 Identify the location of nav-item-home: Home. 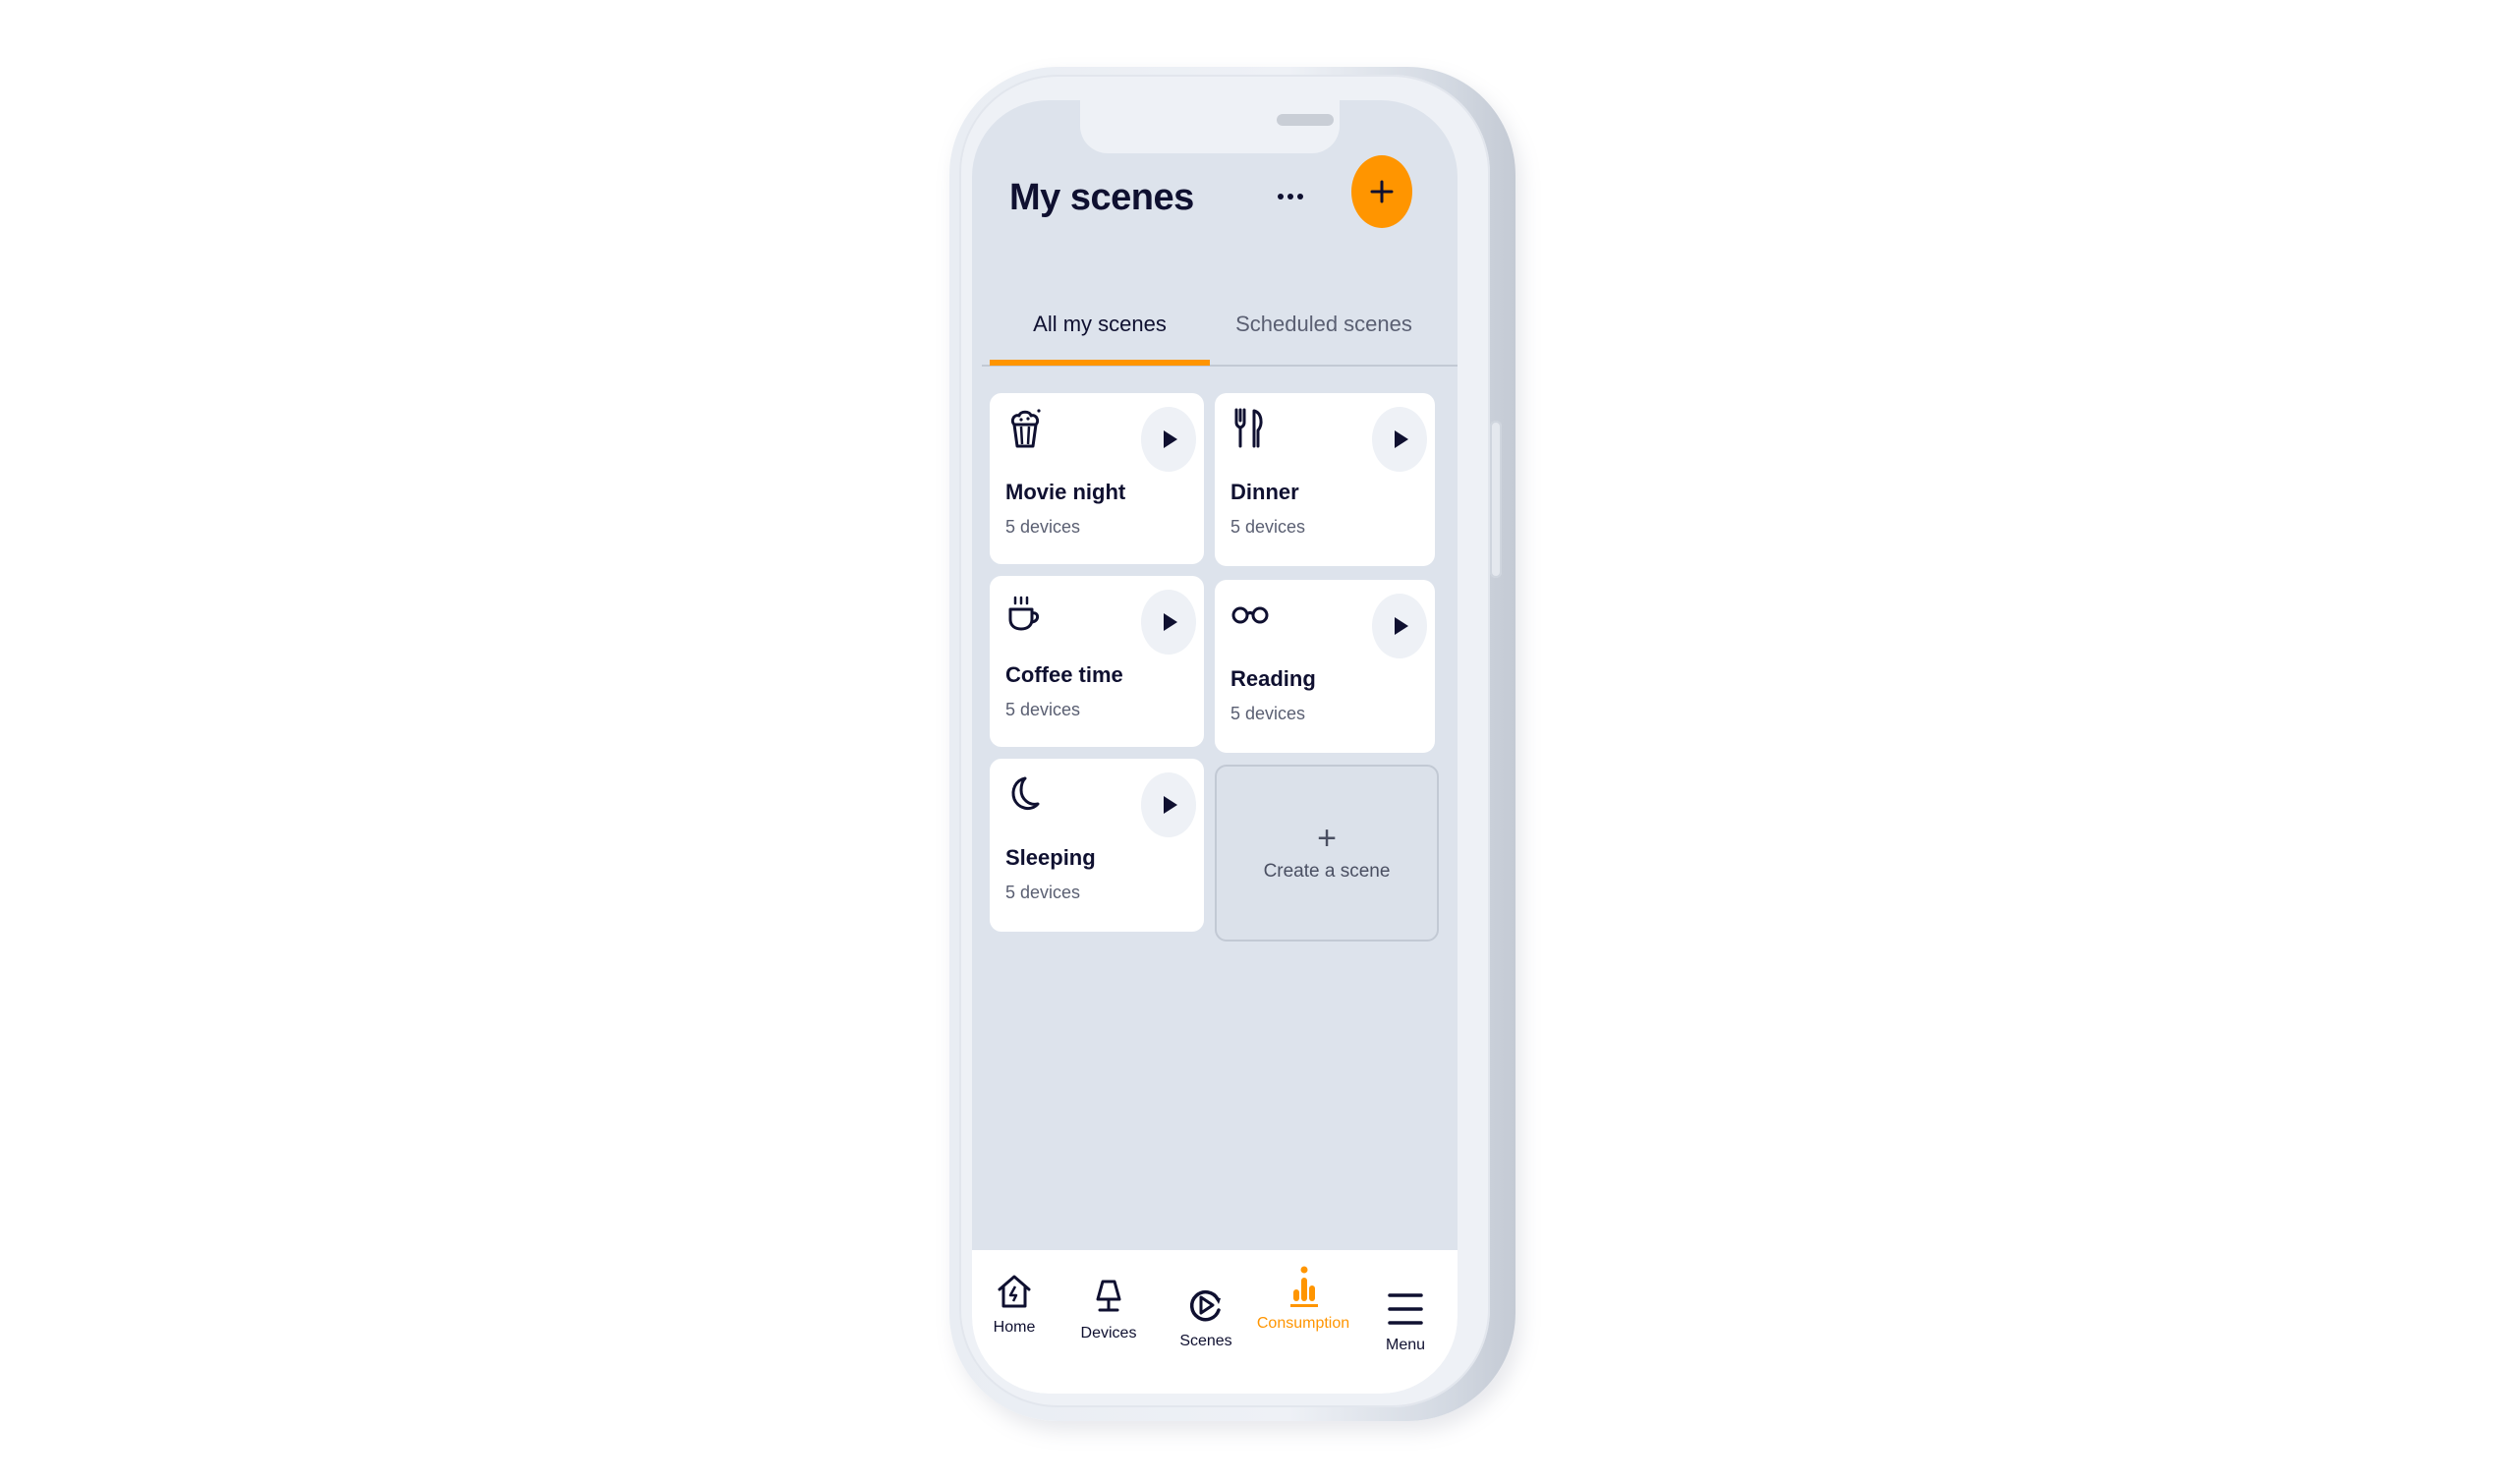
(1015, 1303).